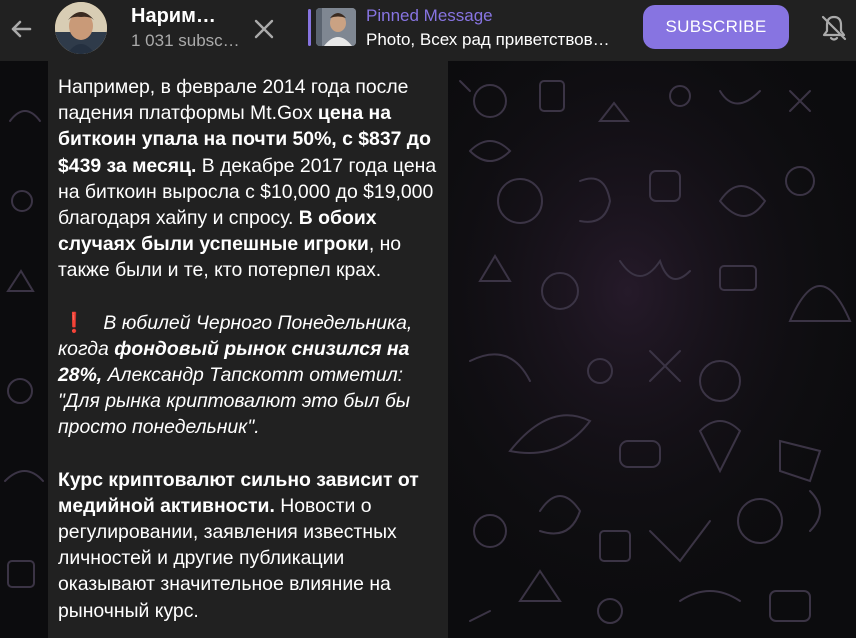 This screenshot has height=638, width=856. I want to click on exclamation-icon: ❗, so click(74, 322).